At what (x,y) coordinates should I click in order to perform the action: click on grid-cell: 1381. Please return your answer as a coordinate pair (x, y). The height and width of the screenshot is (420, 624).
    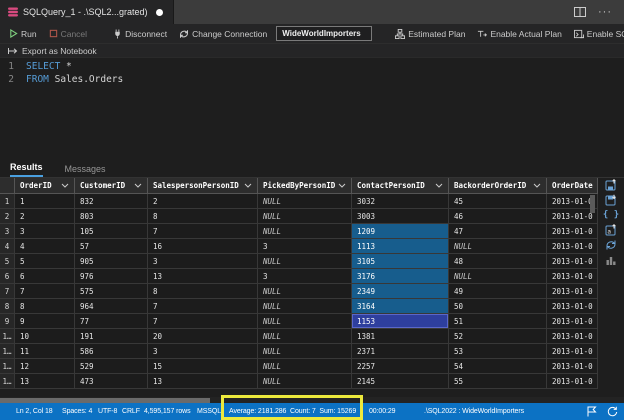
    Looking at the image, I should click on (400, 336).